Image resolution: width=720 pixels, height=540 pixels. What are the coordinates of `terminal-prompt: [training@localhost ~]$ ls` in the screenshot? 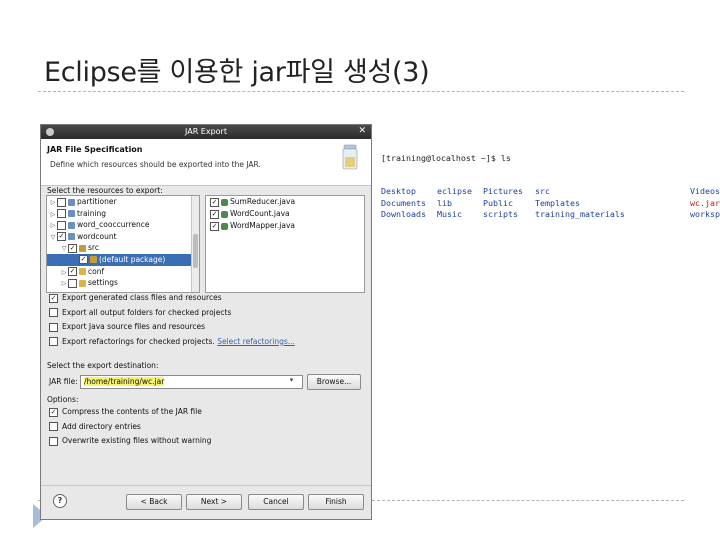 It's located at (446, 157).